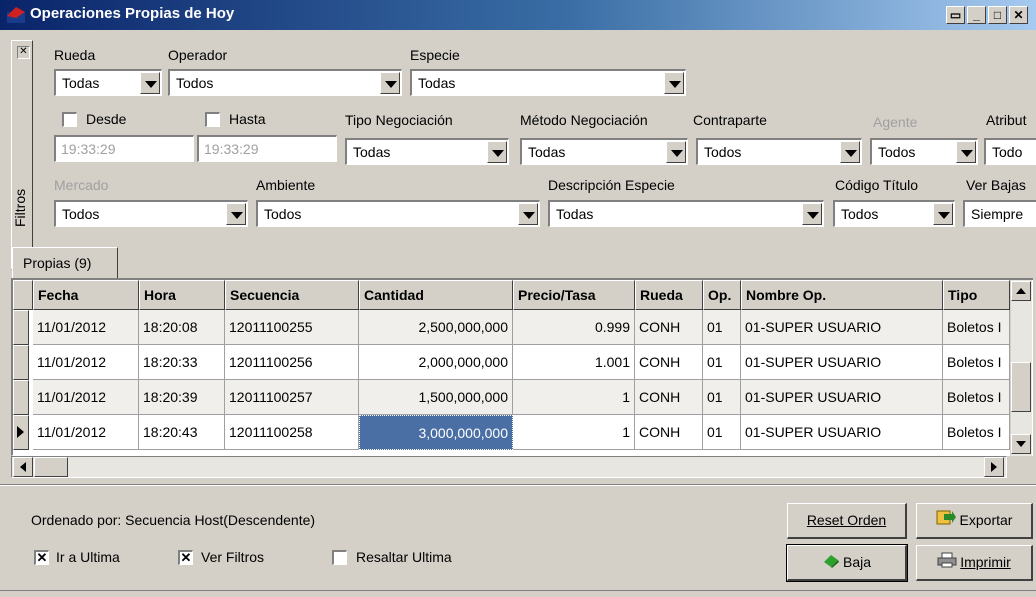 This screenshot has width=1036, height=597. I want to click on cell-hora: 18:20:33, so click(182, 362).